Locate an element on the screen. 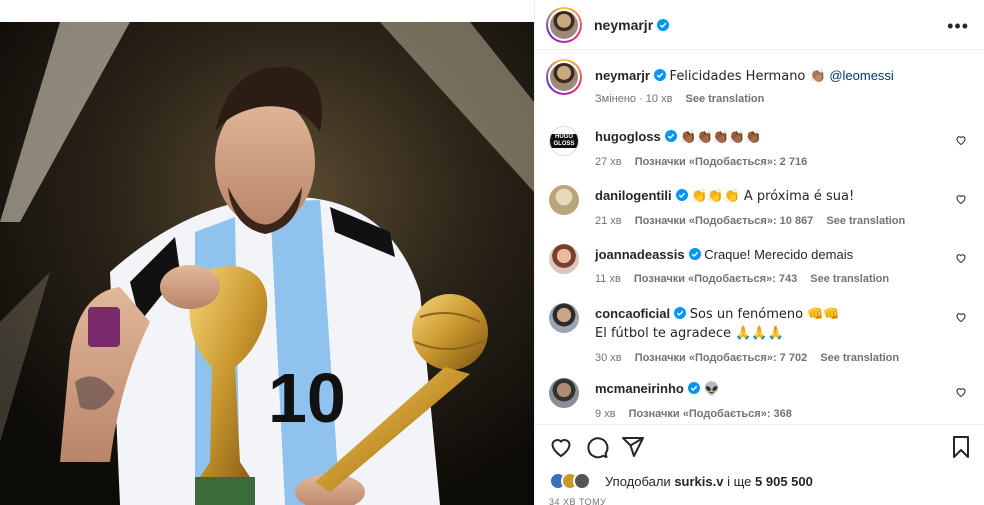 This screenshot has width=984, height=505. comment-time: 11 хв is located at coordinates (608, 279).